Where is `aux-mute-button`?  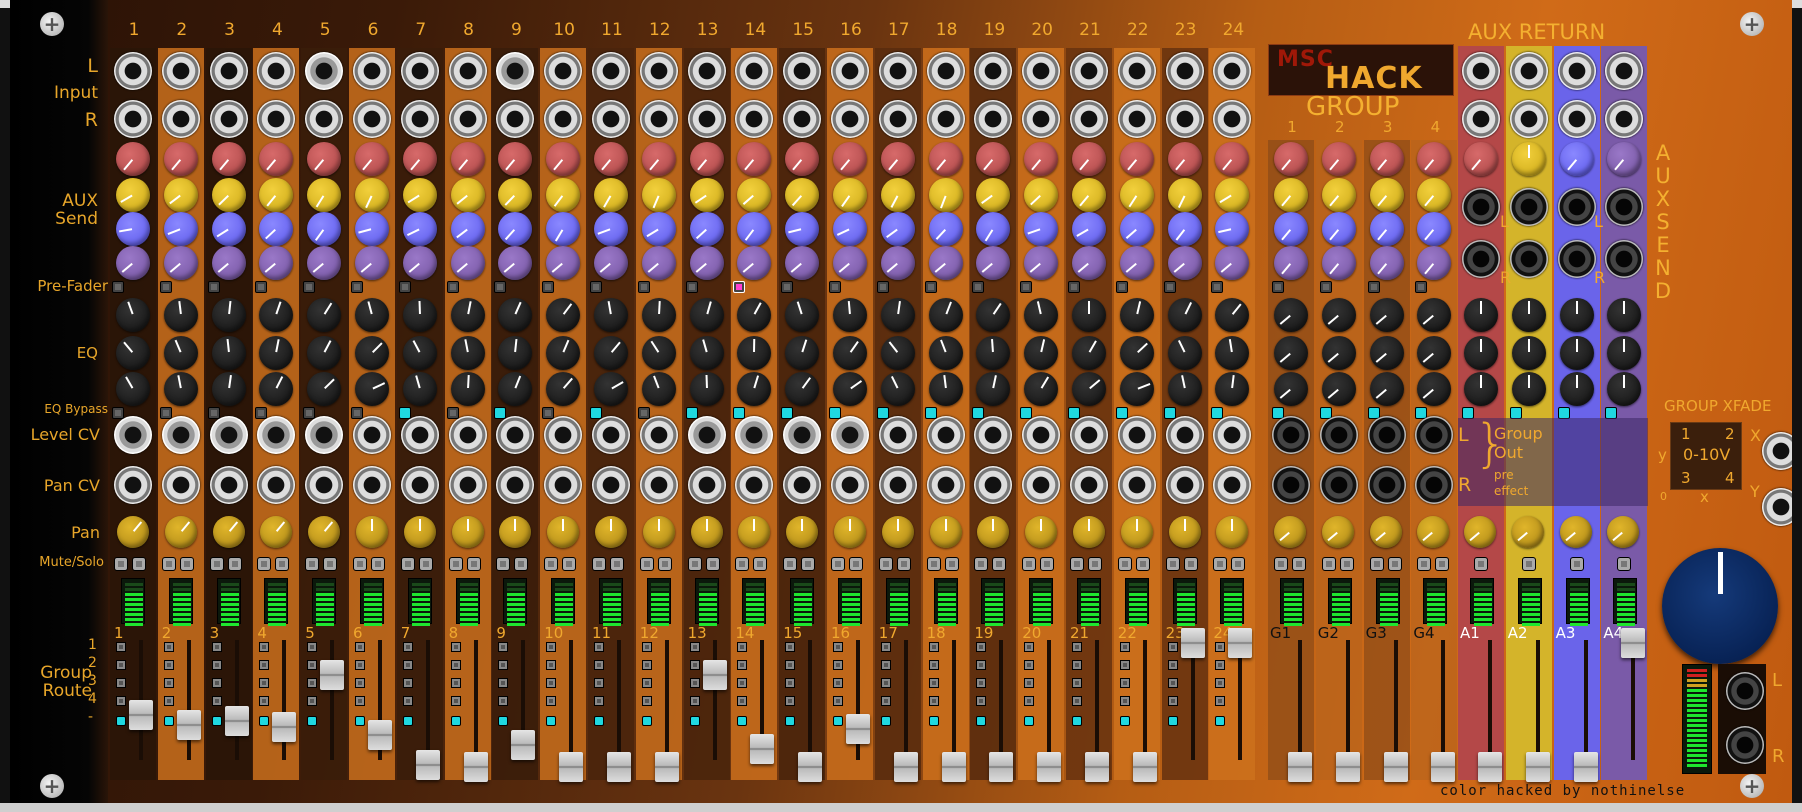
aux-mute-button is located at coordinates (1624, 564).